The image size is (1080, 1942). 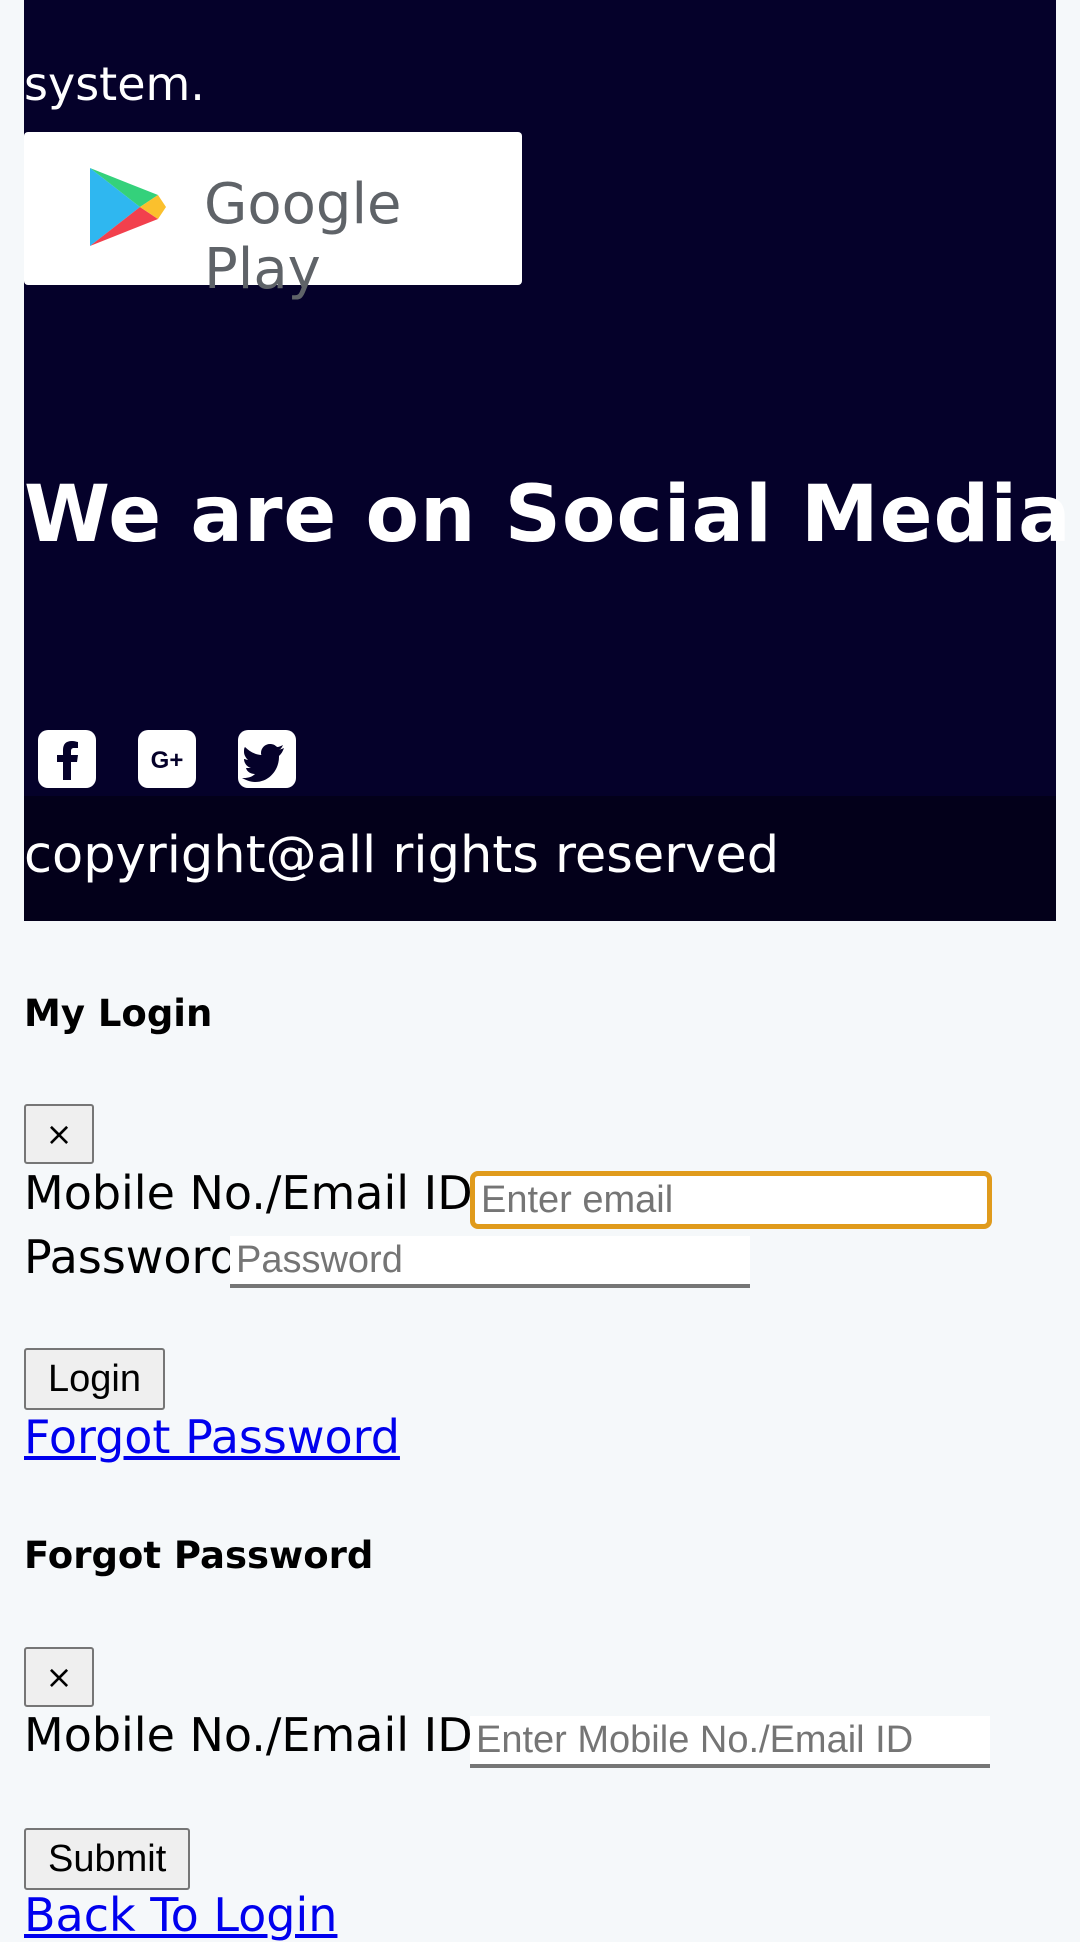 I want to click on back-to-login-link: Back To Login, so click(x=180, y=1915).